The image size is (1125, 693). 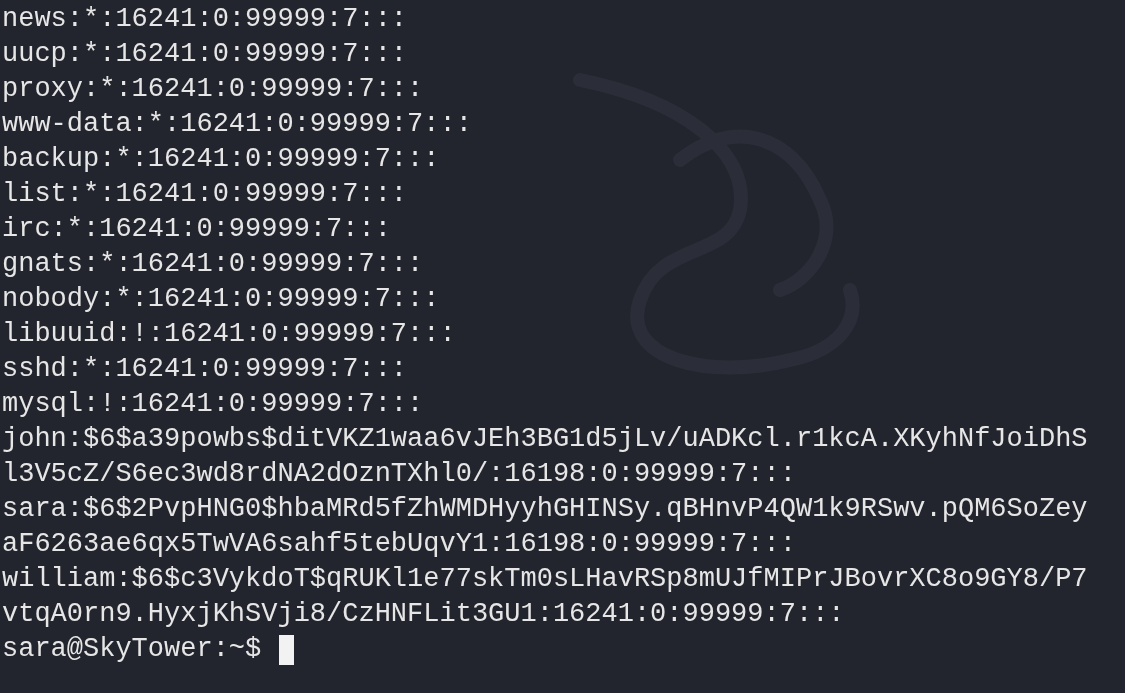 What do you see at coordinates (287, 649) in the screenshot?
I see `text-cursor` at bounding box center [287, 649].